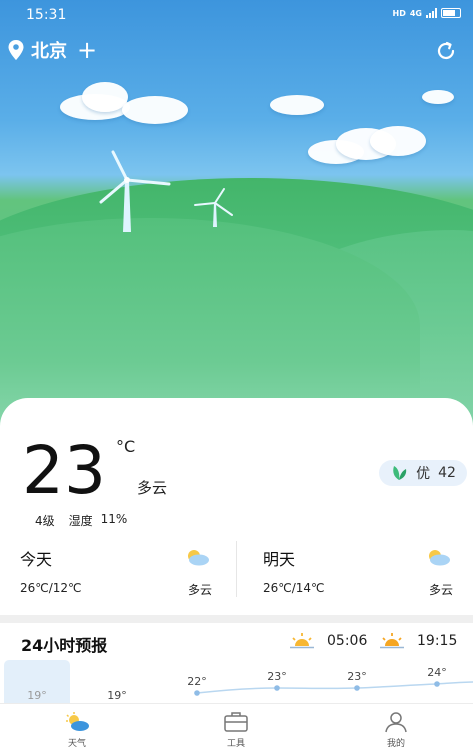  What do you see at coordinates (451, 13) in the screenshot?
I see `battery-icon` at bounding box center [451, 13].